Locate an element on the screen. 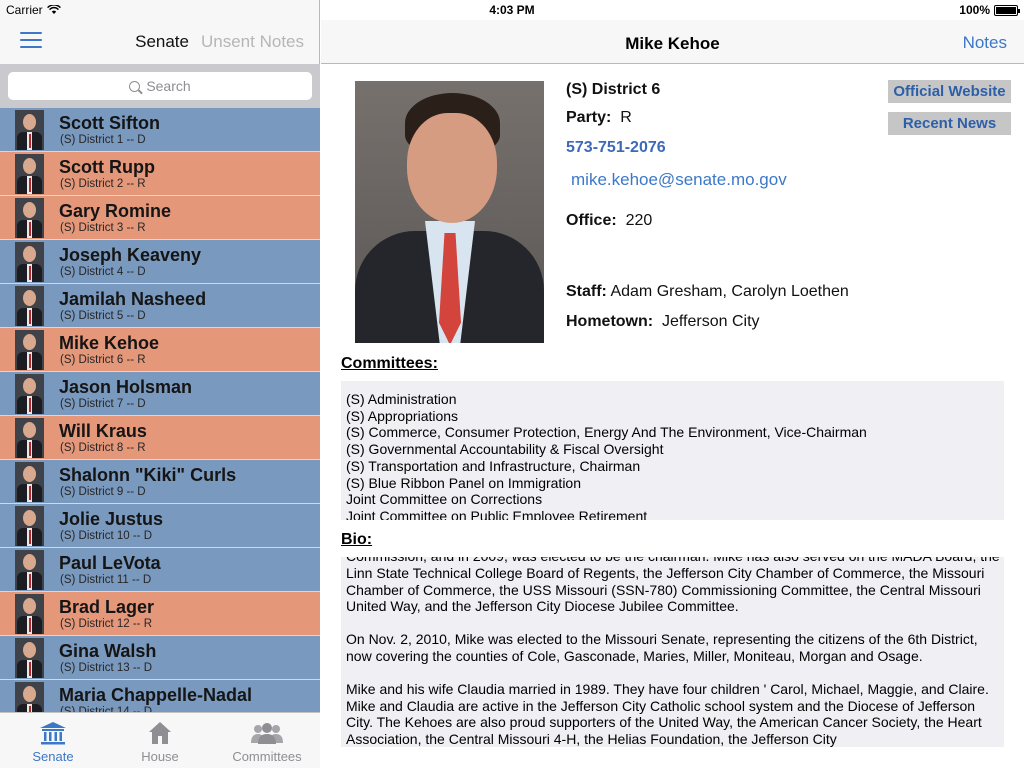 The height and width of the screenshot is (769, 1024). senator-name: Jamilah Nasheed is located at coordinates (133, 299).